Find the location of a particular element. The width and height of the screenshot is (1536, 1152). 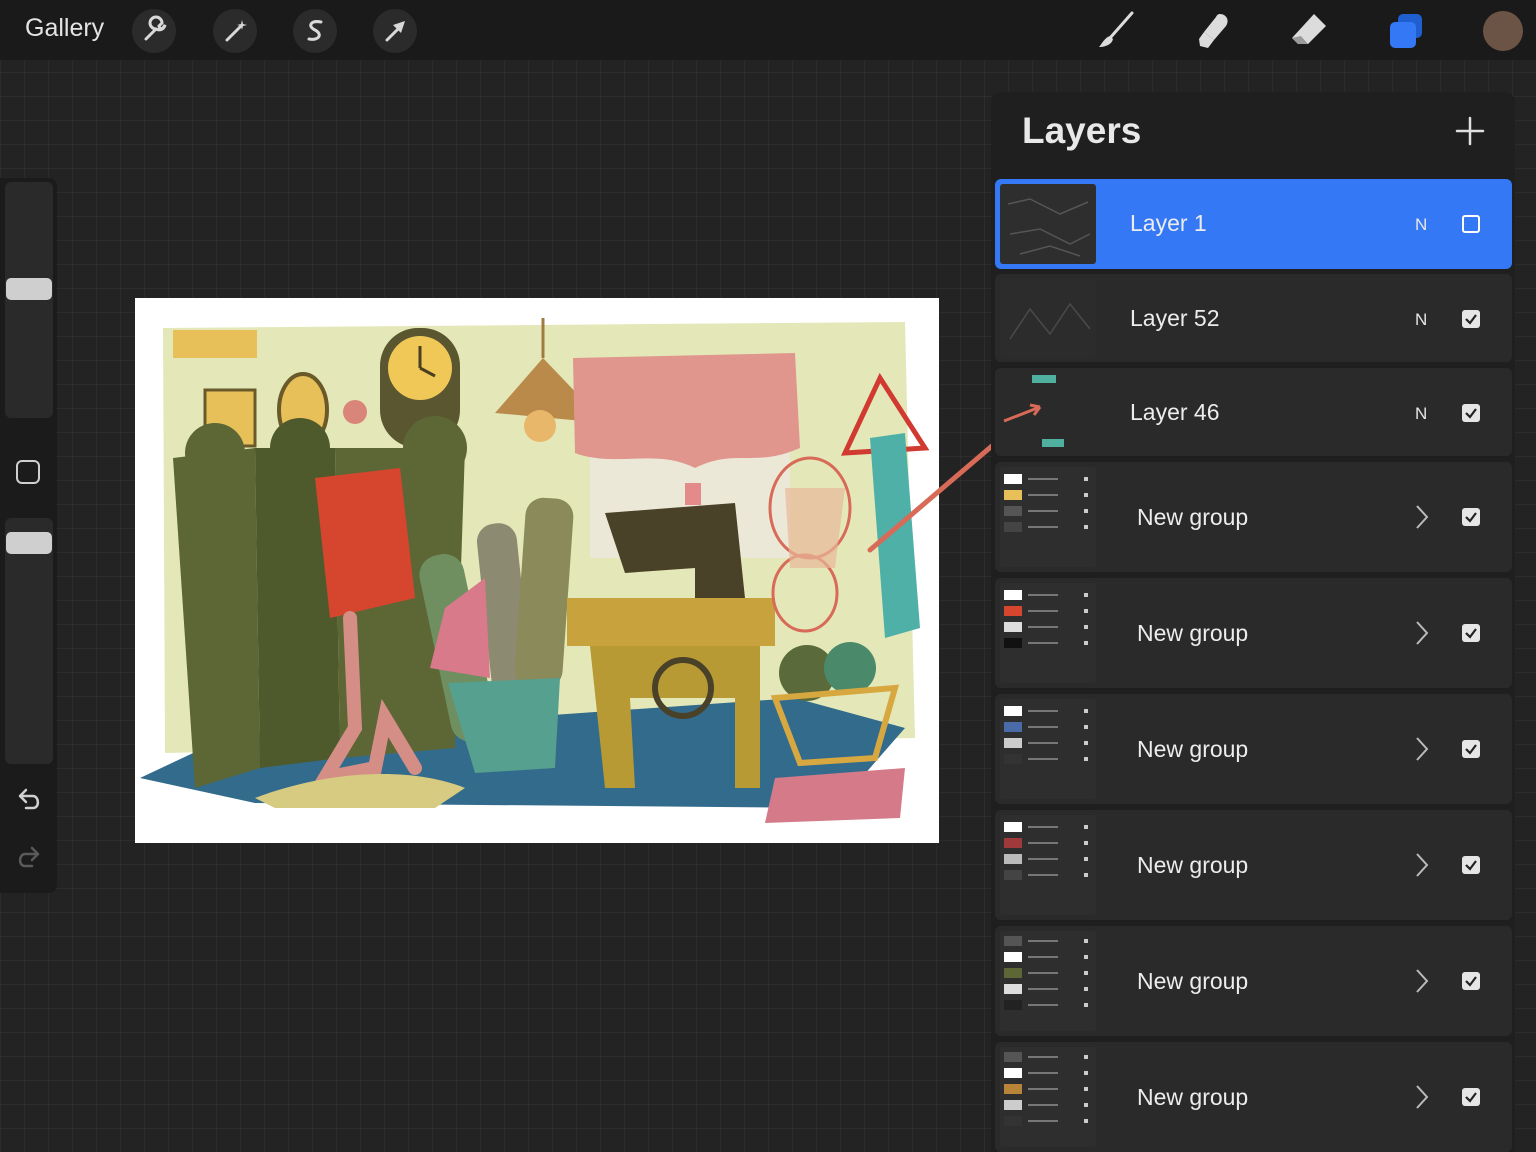

wrench-icon is located at coordinates (154, 31).